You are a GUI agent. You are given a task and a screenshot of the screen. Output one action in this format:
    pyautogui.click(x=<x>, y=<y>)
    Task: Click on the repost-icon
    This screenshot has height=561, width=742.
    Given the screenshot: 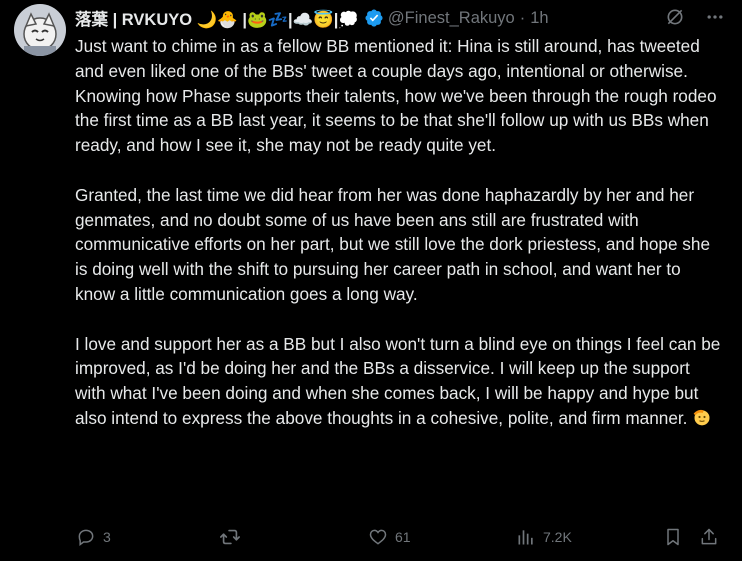 What is the action you would take?
    pyautogui.click(x=230, y=537)
    